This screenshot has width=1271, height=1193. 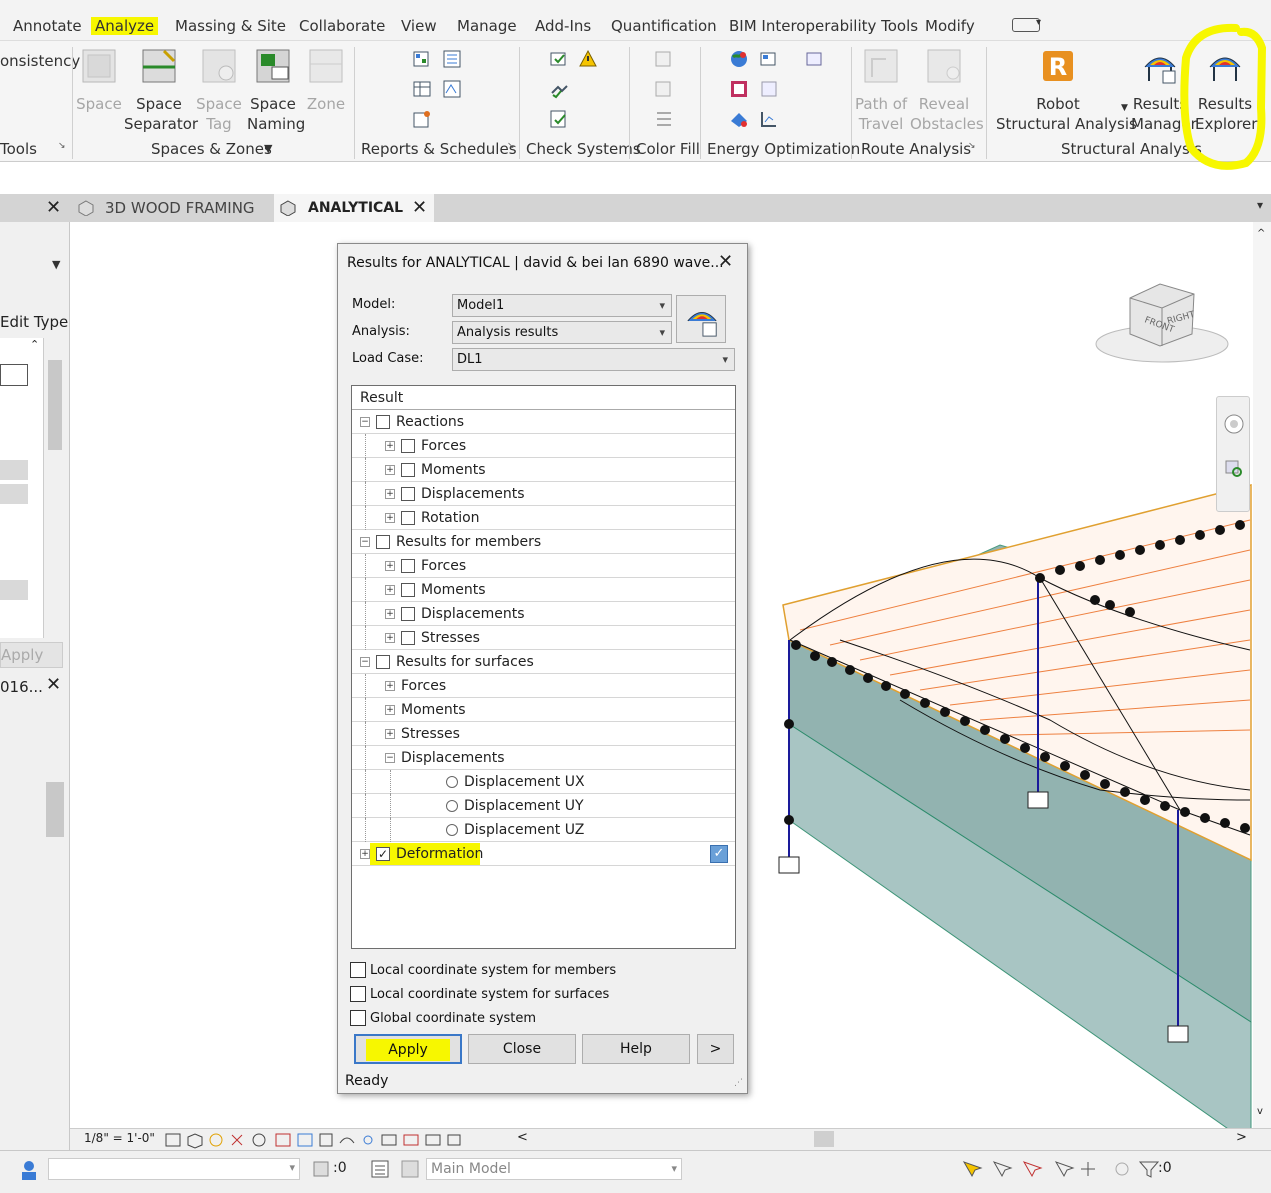 What do you see at coordinates (230, 26) in the screenshot?
I see `tab-massing-site: Massing & Site` at bounding box center [230, 26].